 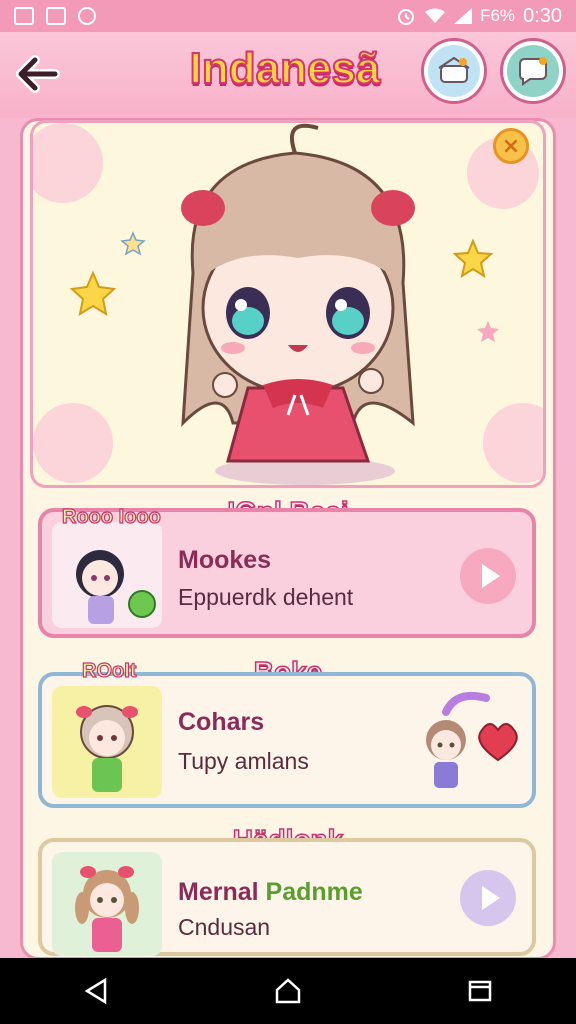 What do you see at coordinates (542, 15) in the screenshot?
I see `clock: 0:30` at bounding box center [542, 15].